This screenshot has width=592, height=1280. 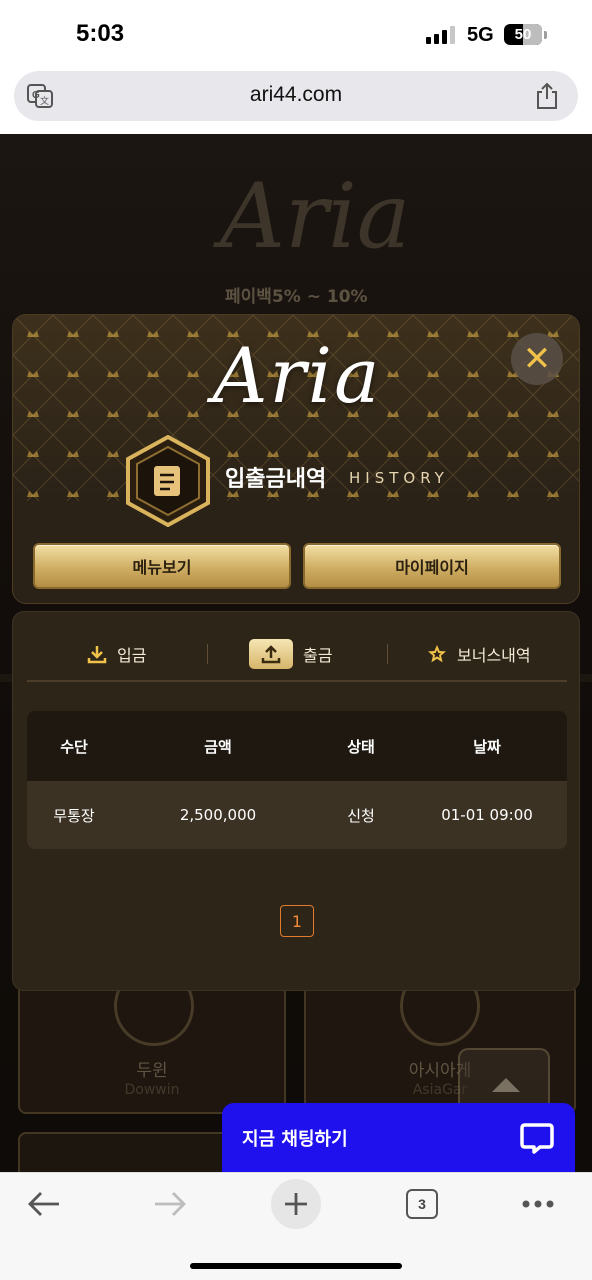 I want to click on battery-level: 50, so click(x=523, y=34).